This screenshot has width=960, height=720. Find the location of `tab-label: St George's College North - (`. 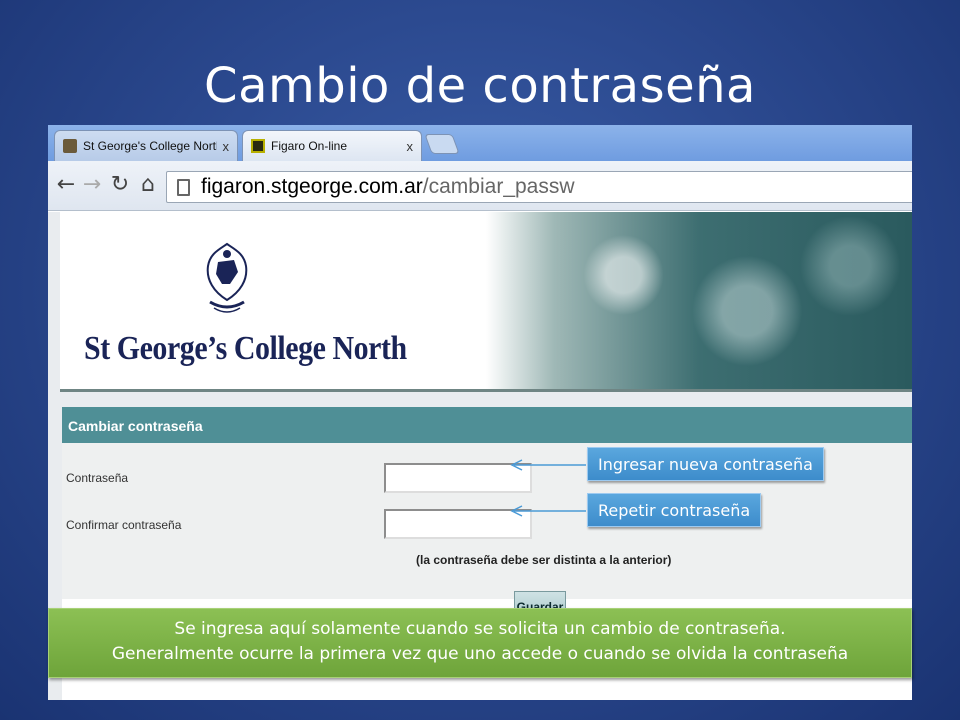

tab-label: St George's College North - ( is located at coordinates (150, 146).